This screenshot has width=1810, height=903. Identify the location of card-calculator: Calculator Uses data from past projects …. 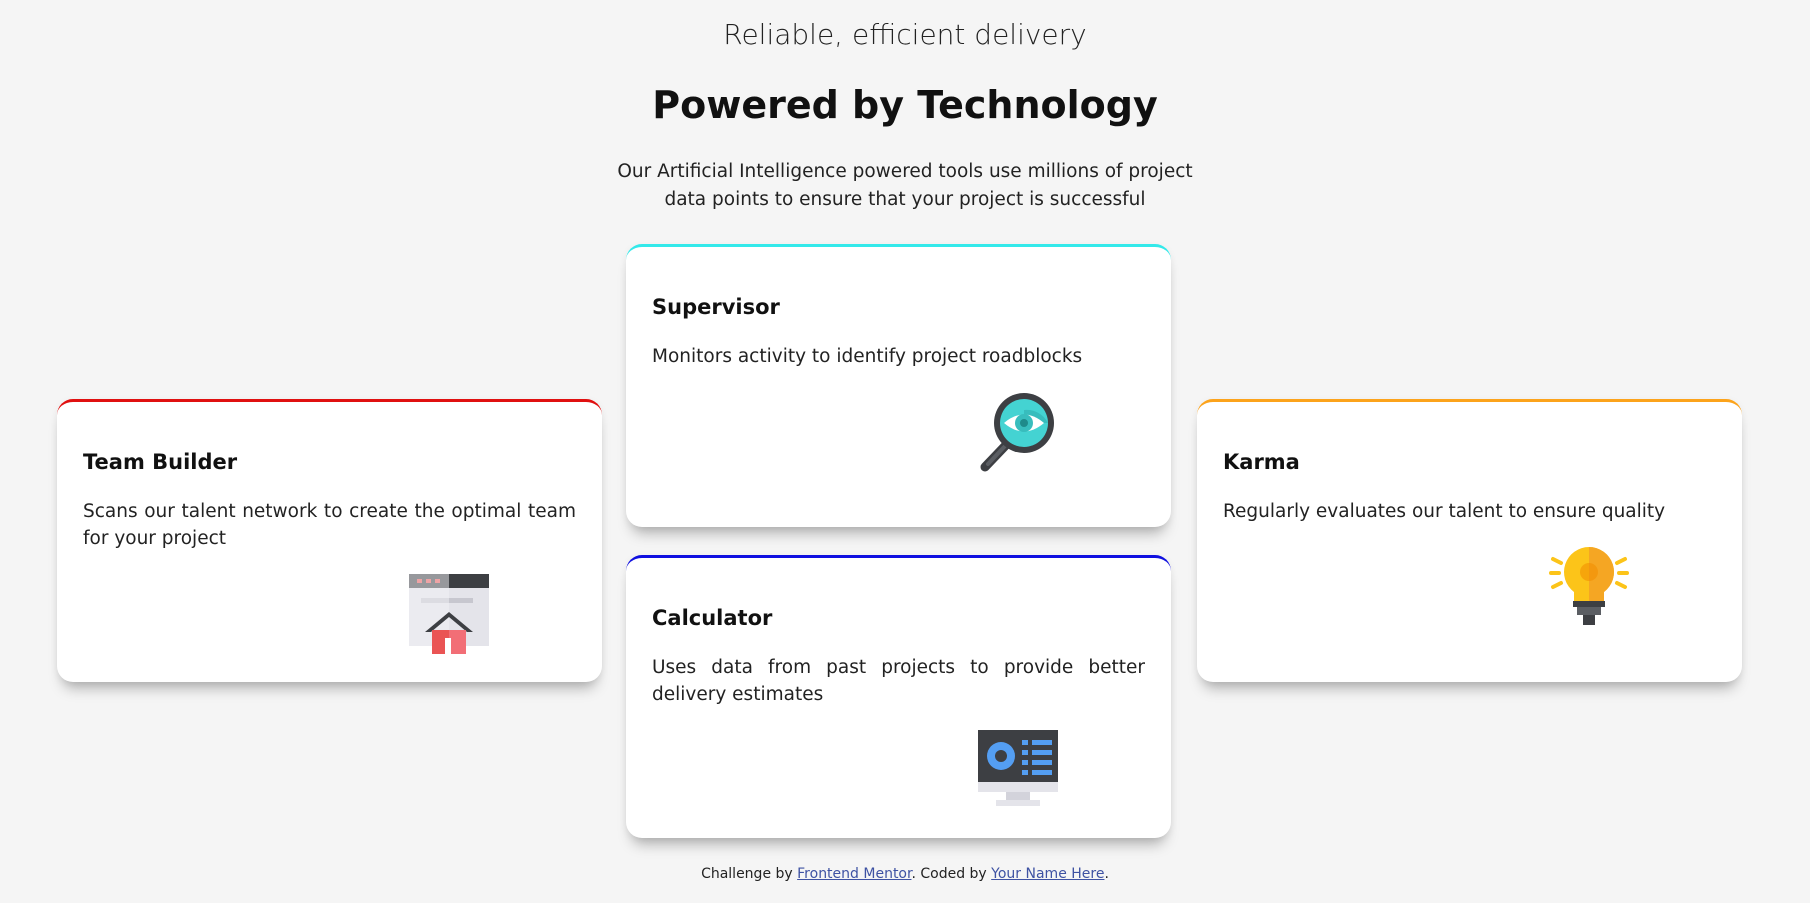
(898, 696).